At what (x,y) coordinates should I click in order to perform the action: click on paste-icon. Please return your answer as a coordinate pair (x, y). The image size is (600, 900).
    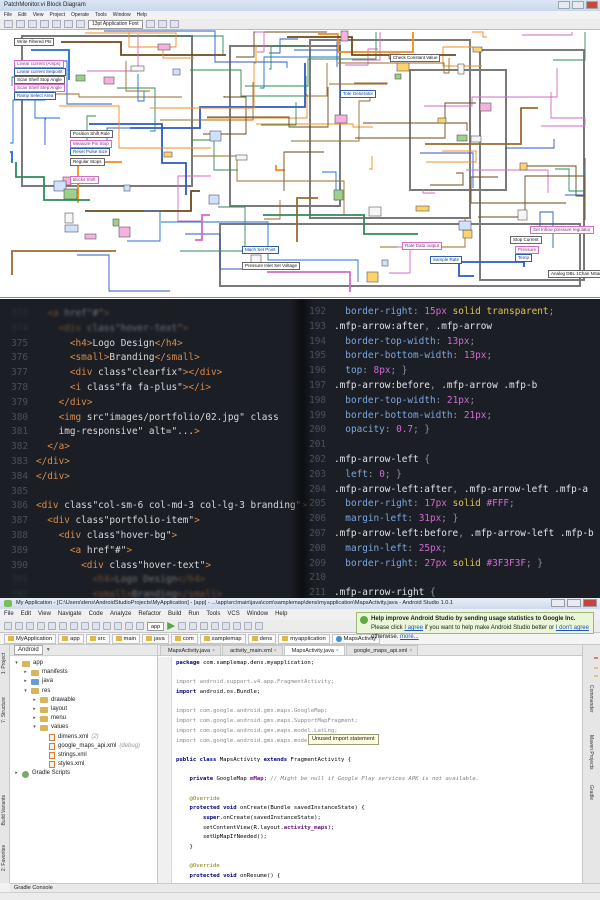
    Looking at the image, I should click on (85, 626).